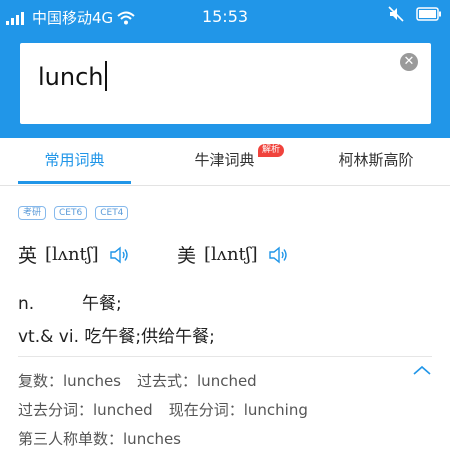  What do you see at coordinates (409, 62) in the screenshot?
I see `clear-circle-icon: ✕` at bounding box center [409, 62].